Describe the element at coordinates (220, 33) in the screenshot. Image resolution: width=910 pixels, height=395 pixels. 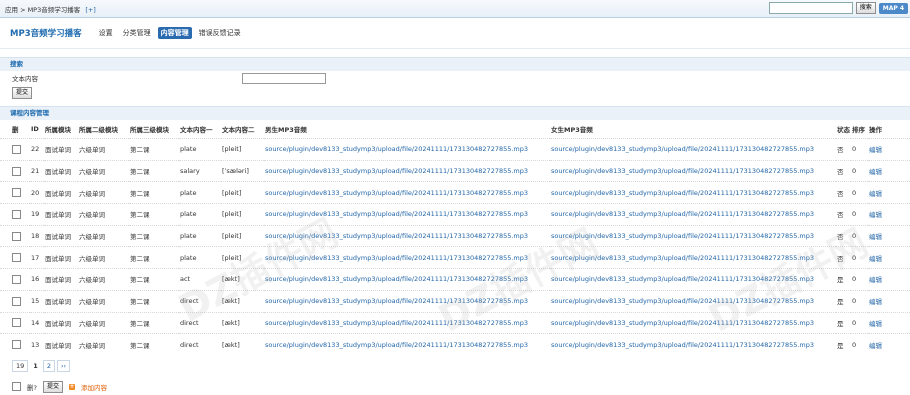
I see `tab-error-feedback: 错误反馈记录` at that location.